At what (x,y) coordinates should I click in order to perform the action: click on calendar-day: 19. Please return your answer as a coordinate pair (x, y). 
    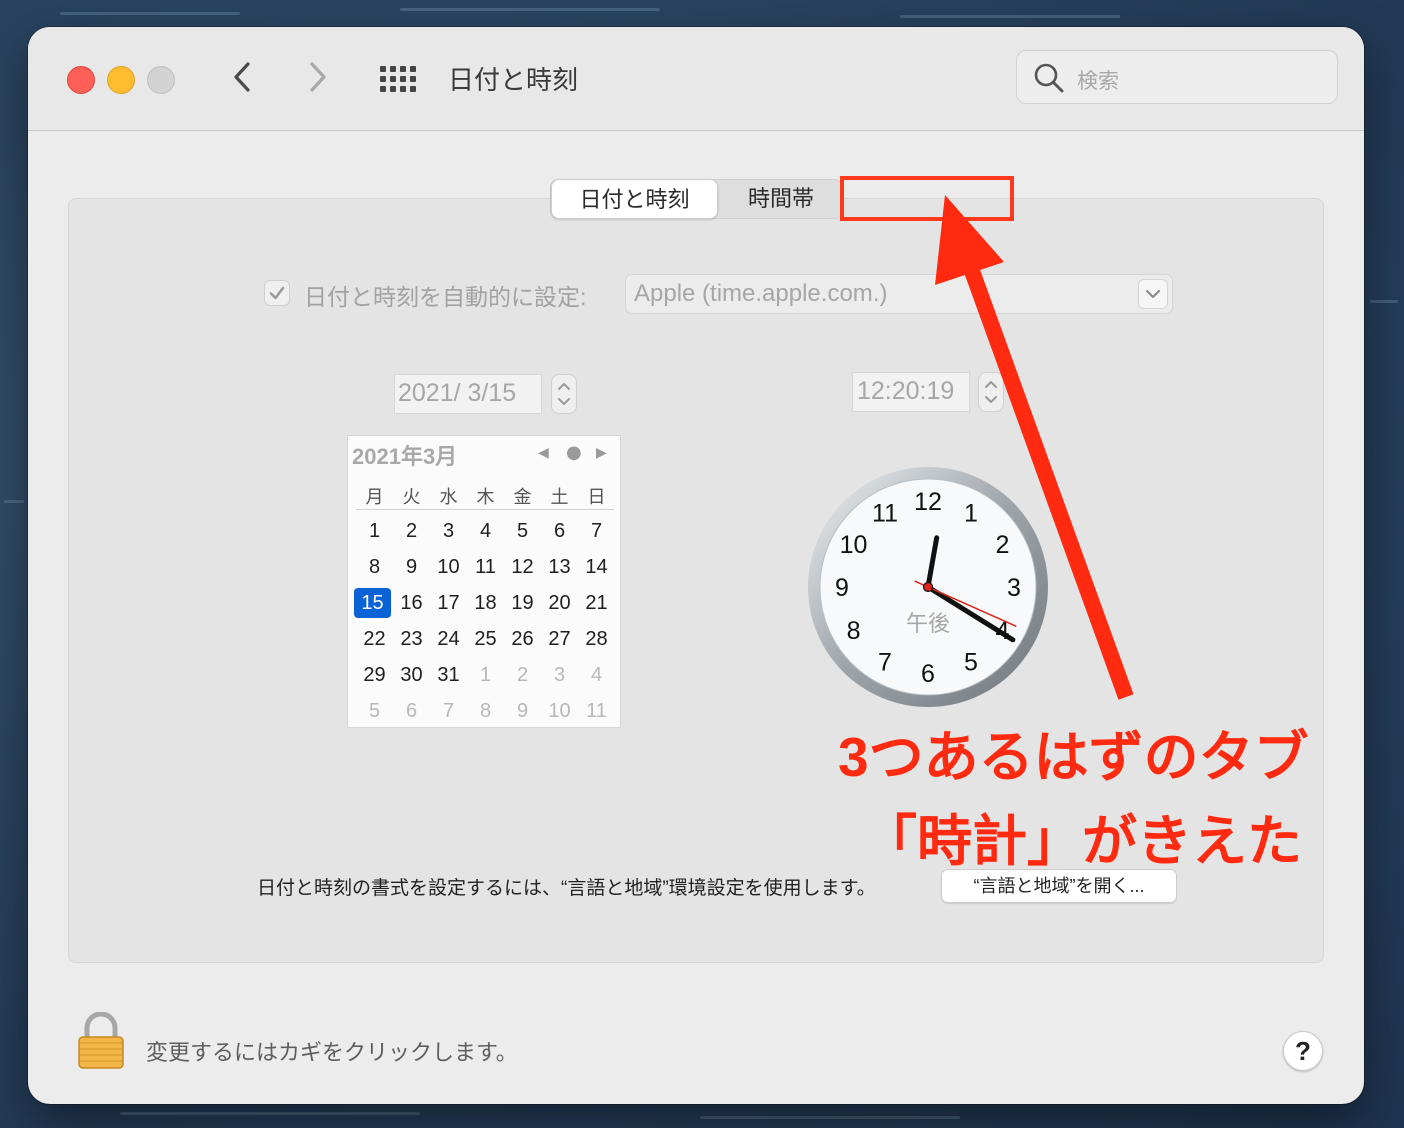
    Looking at the image, I should click on (522, 603).